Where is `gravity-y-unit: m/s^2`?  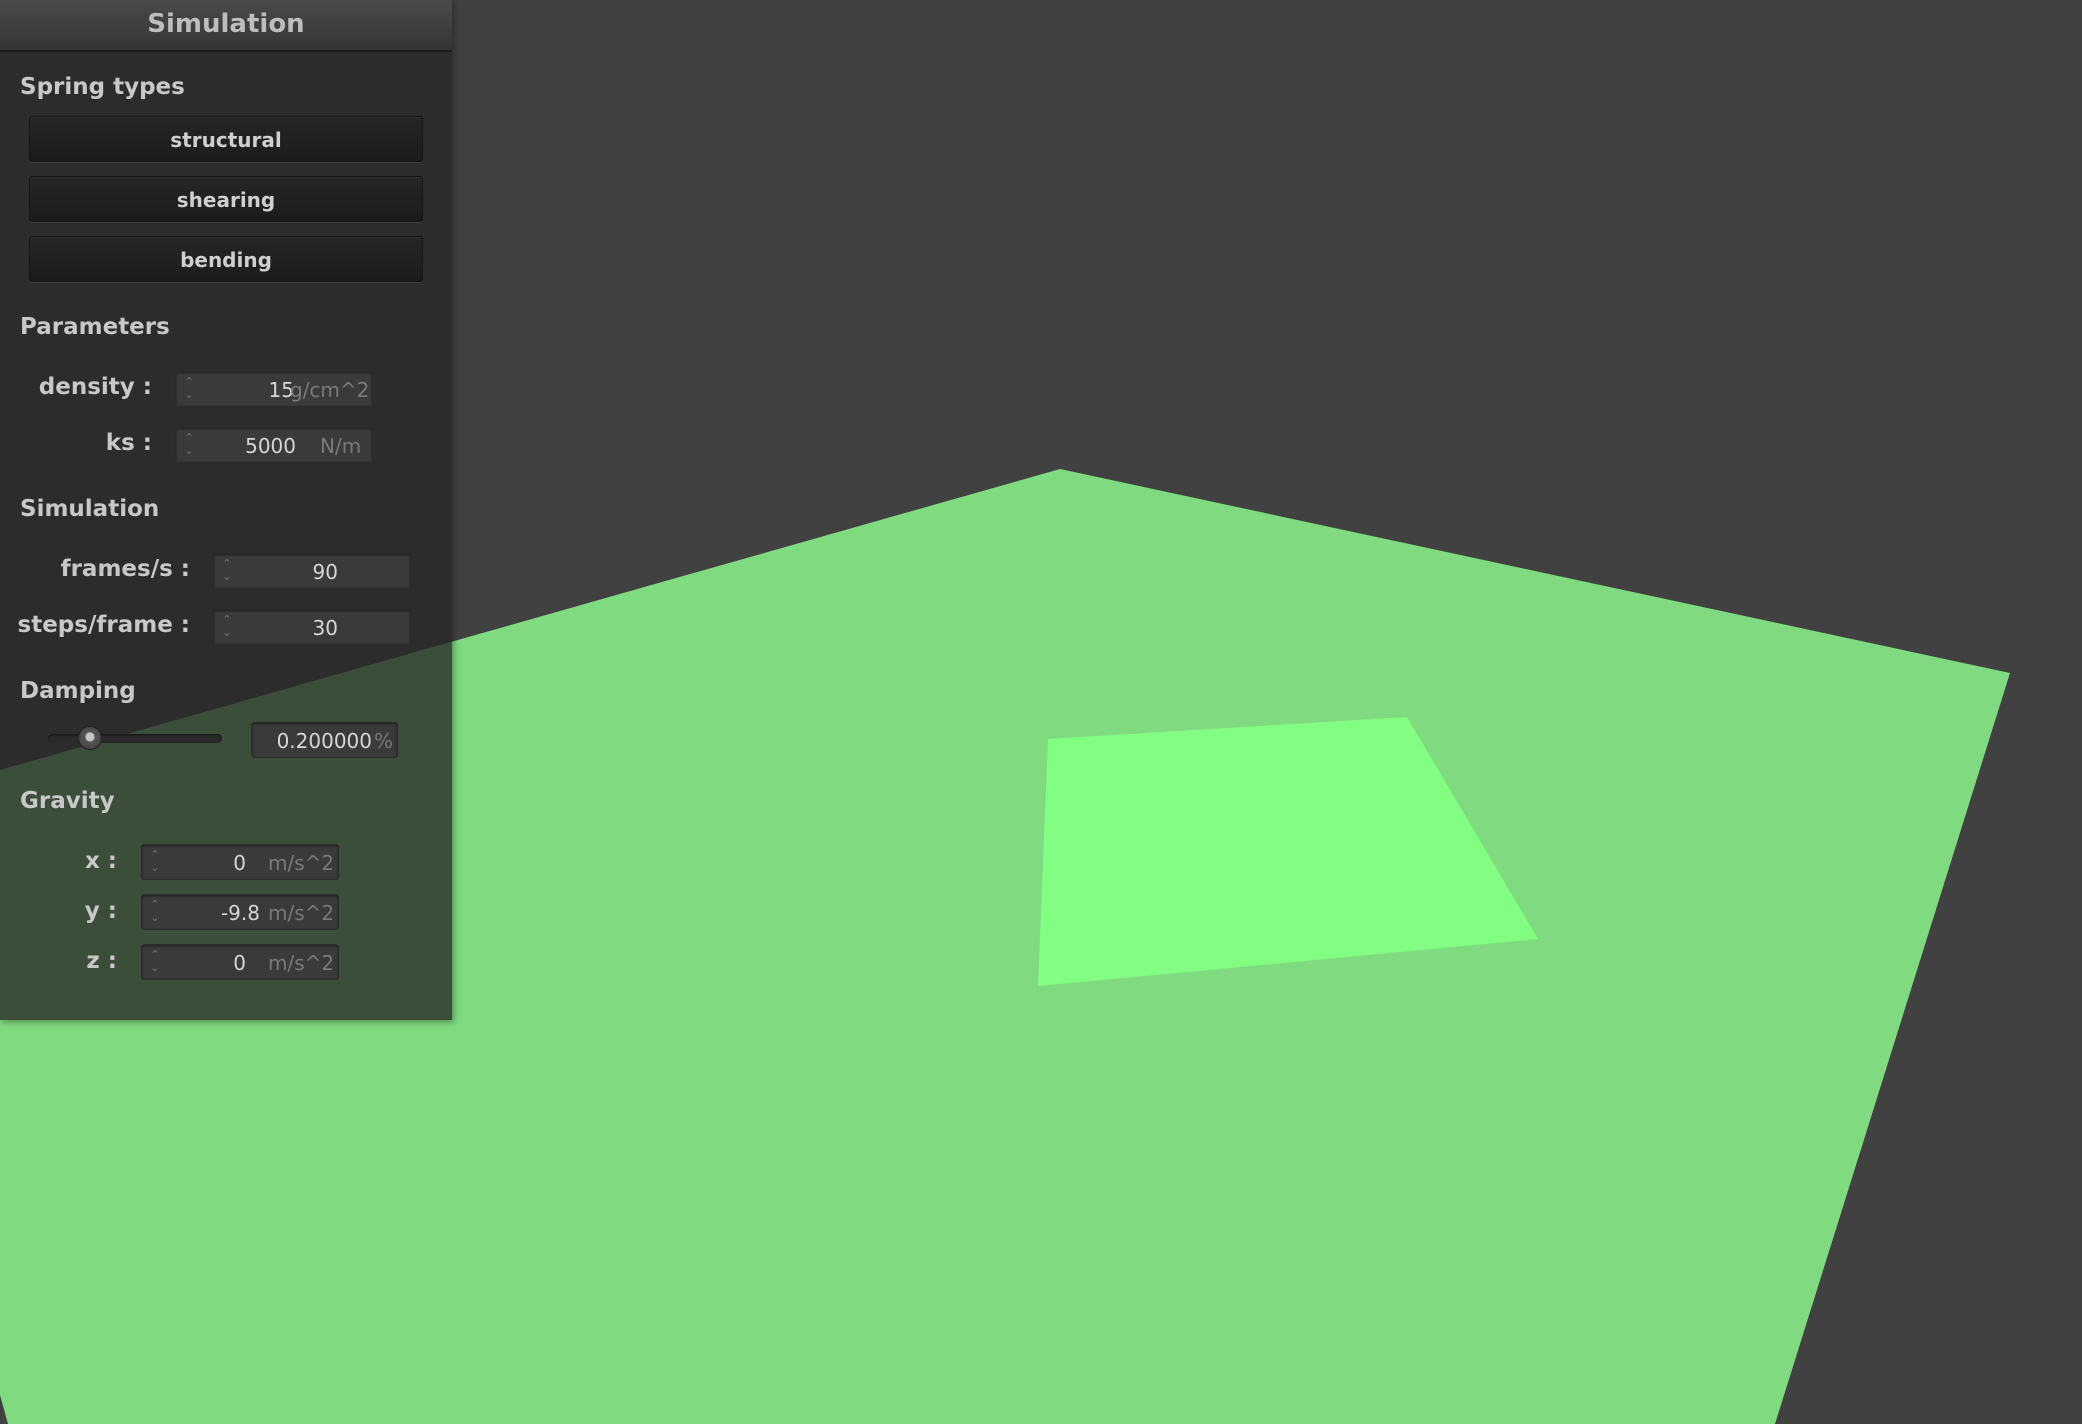
gravity-y-unit: m/s^2 is located at coordinates (301, 913).